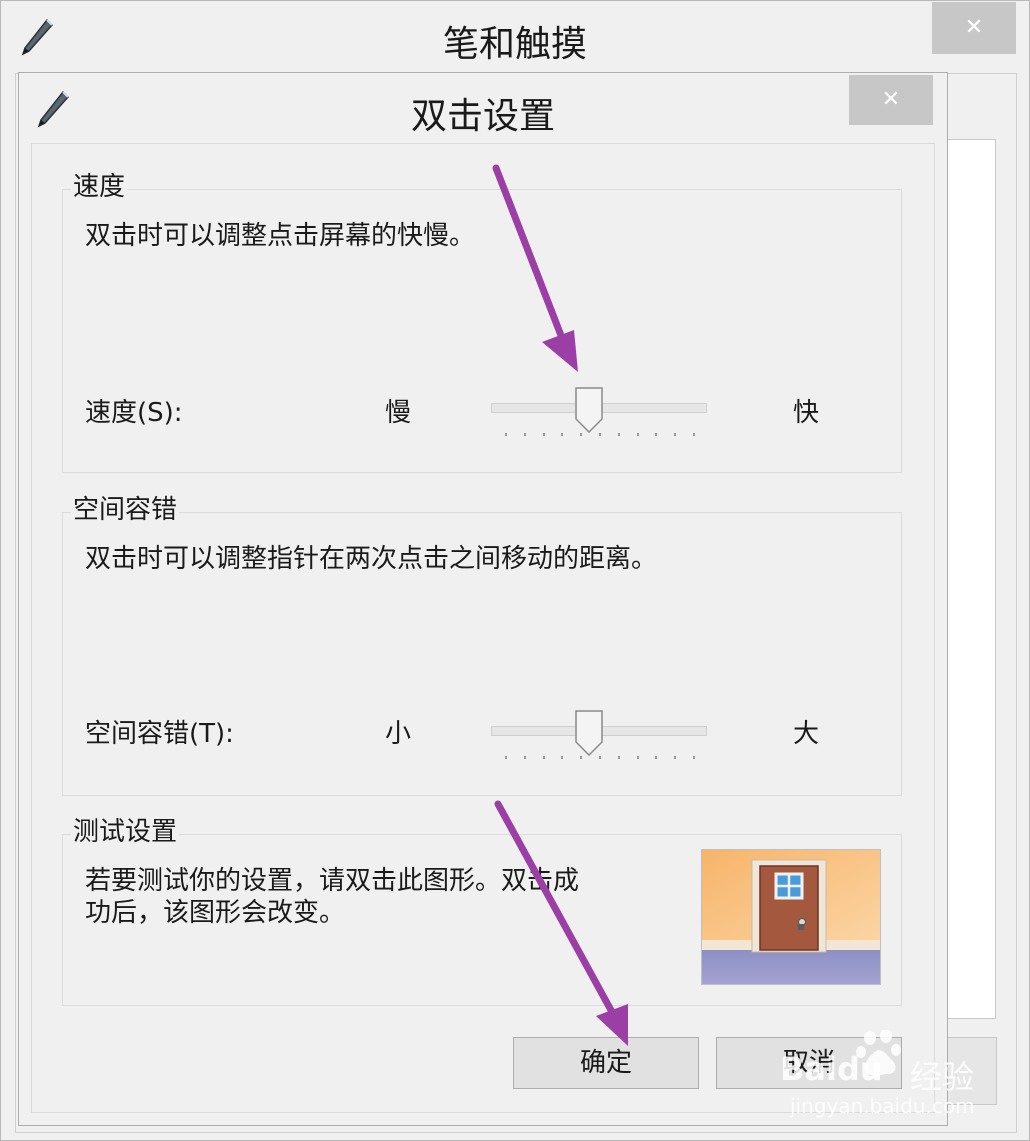  I want to click on outer-close-button: ✕, so click(974, 28).